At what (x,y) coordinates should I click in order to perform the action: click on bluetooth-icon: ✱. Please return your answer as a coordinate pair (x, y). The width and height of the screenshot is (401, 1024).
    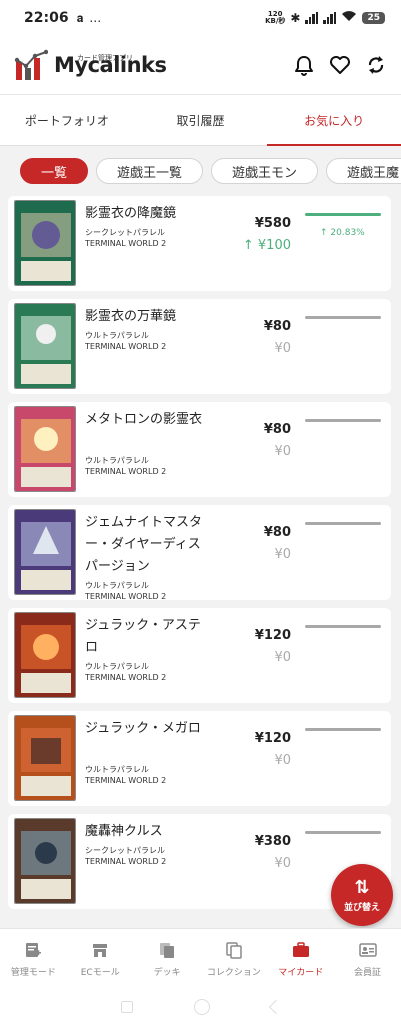
    Looking at the image, I should click on (295, 18).